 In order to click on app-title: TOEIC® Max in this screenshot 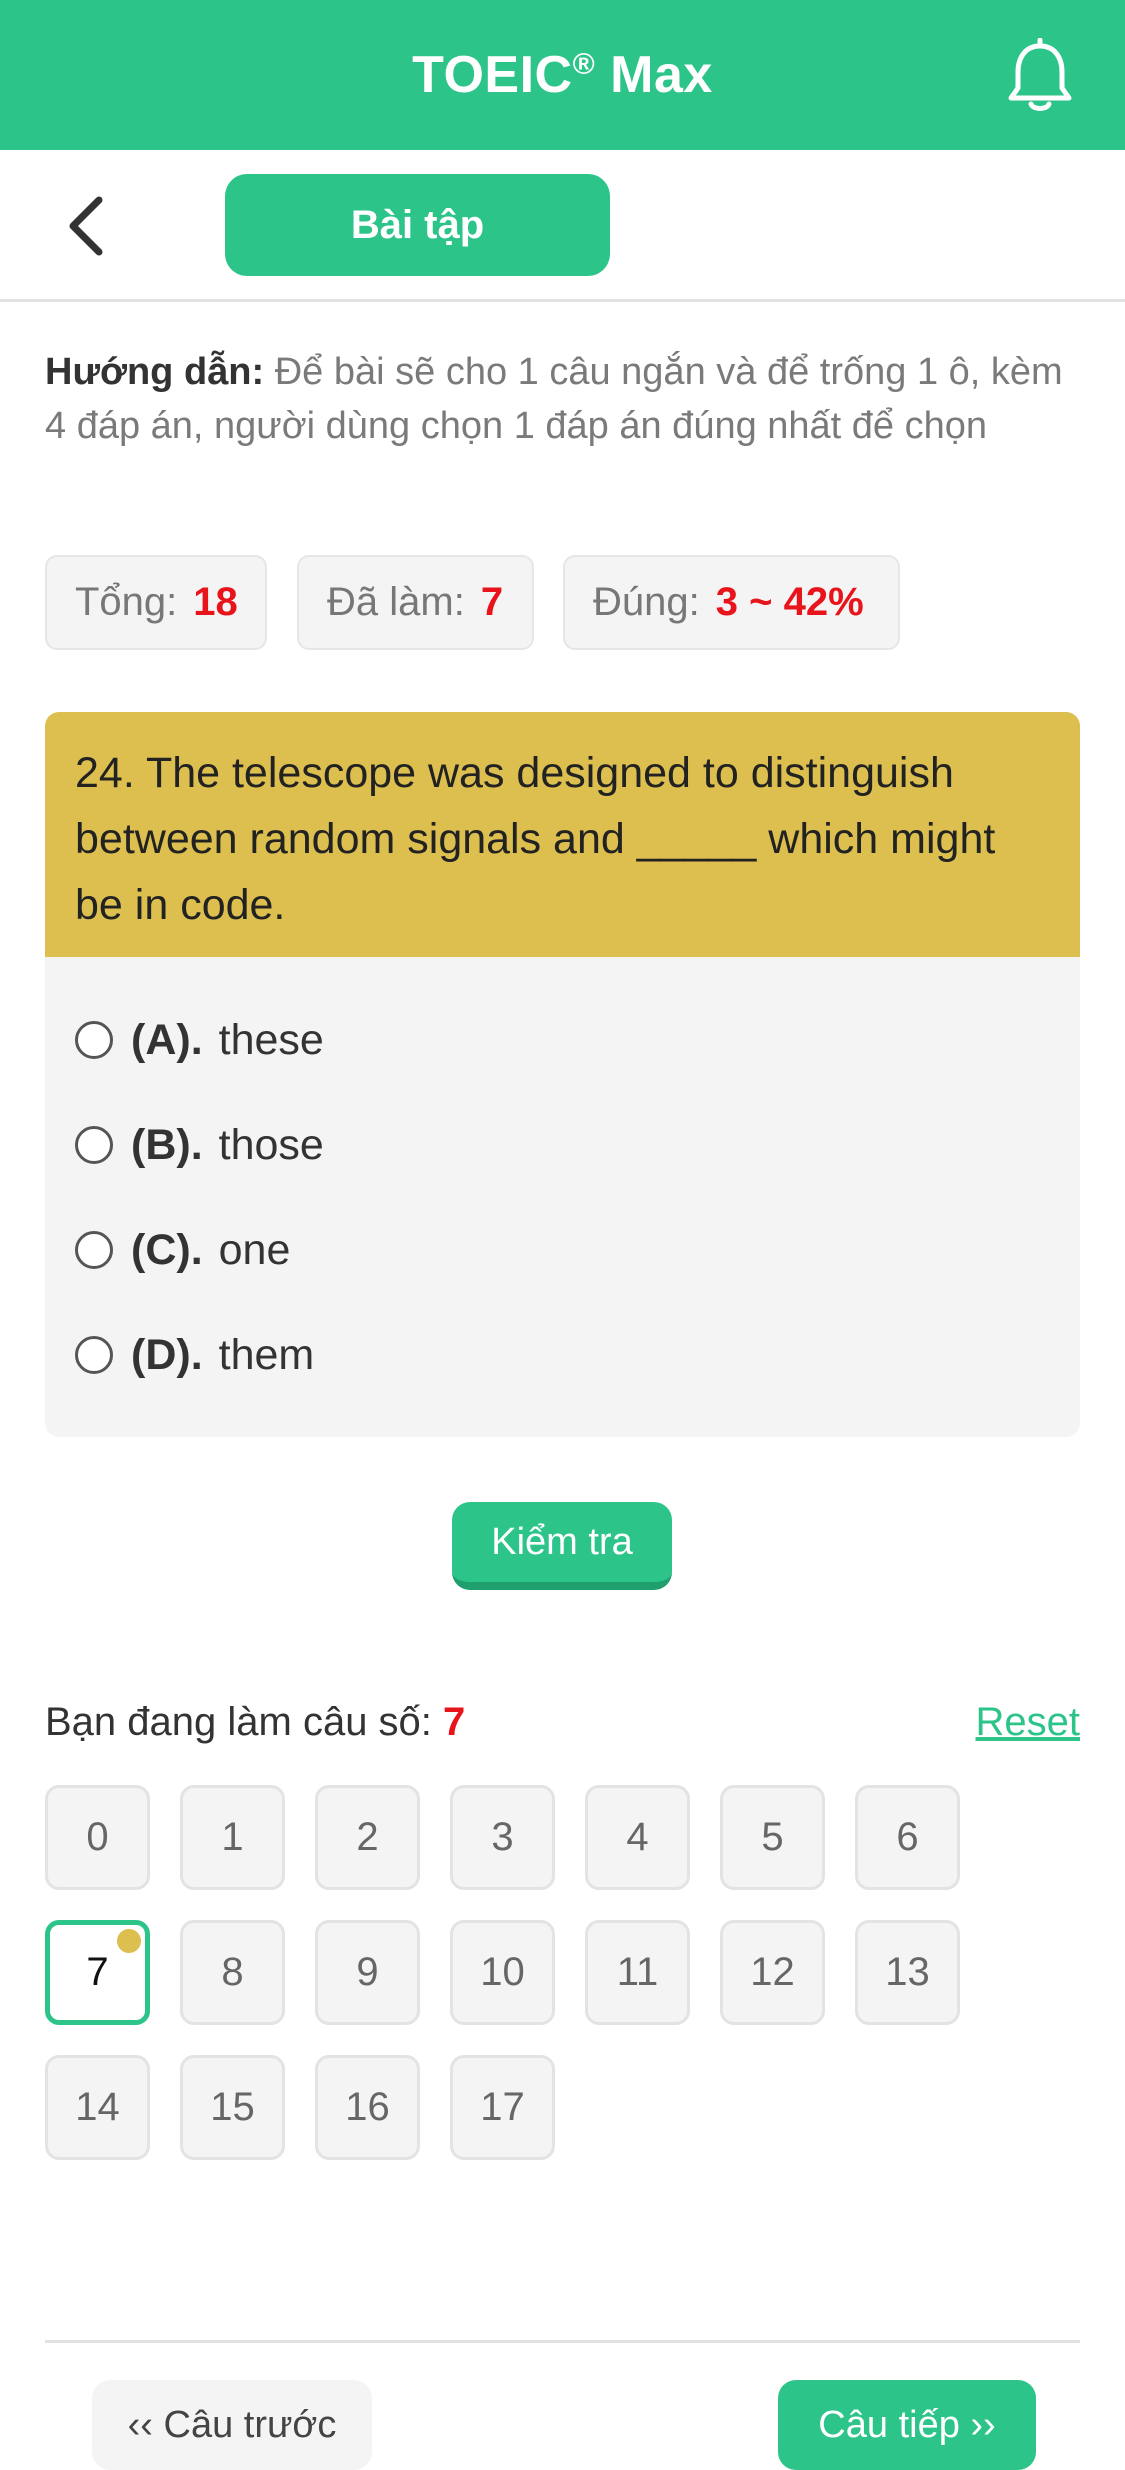, I will do `click(562, 75)`.